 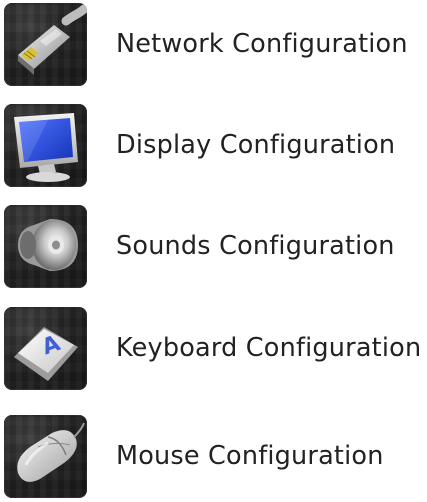 I want to click on mouse-icon, so click(x=45, y=456).